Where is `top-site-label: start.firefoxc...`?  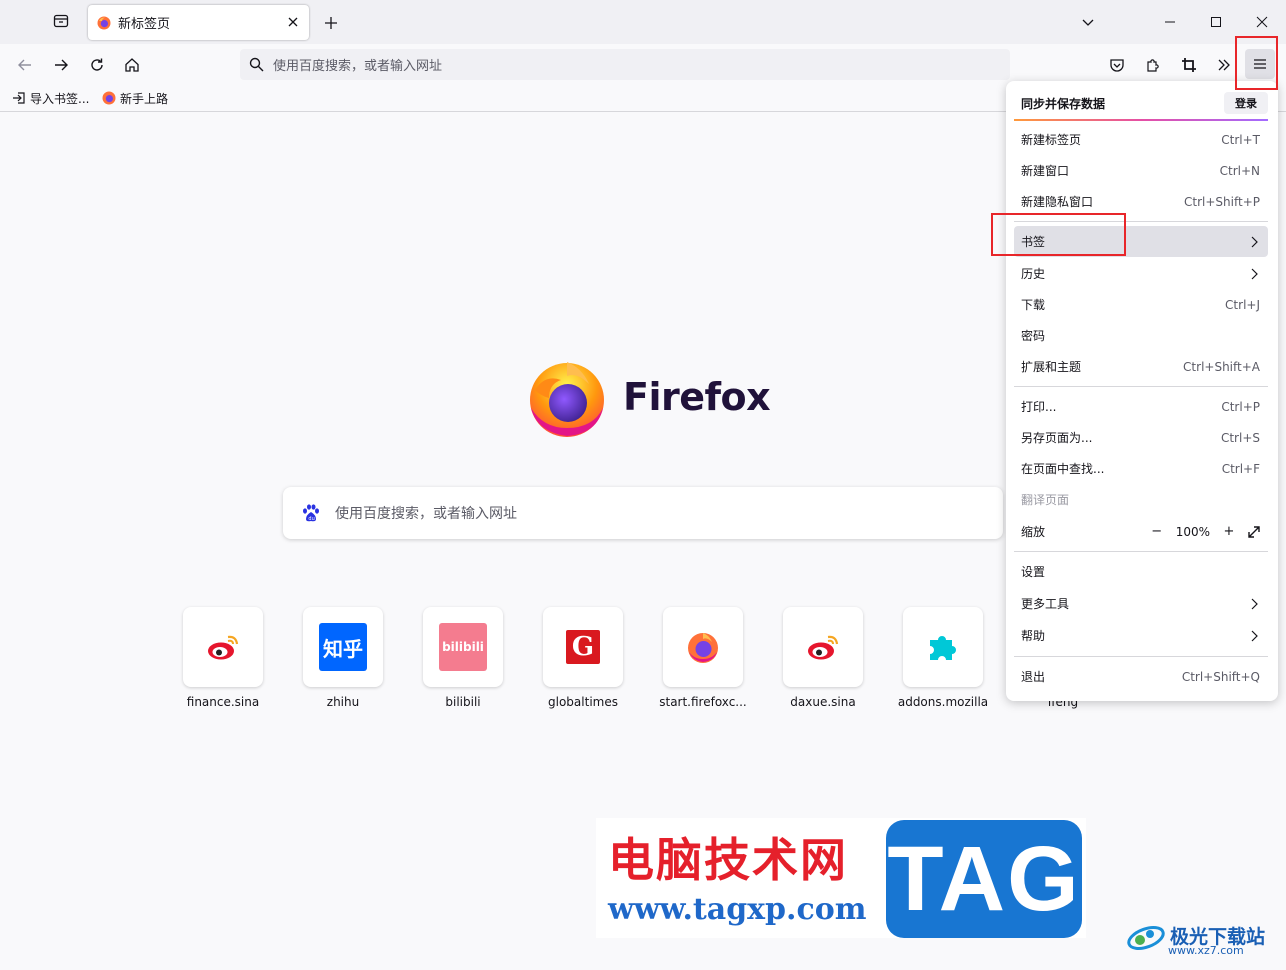 top-site-label: start.firefoxc... is located at coordinates (703, 702).